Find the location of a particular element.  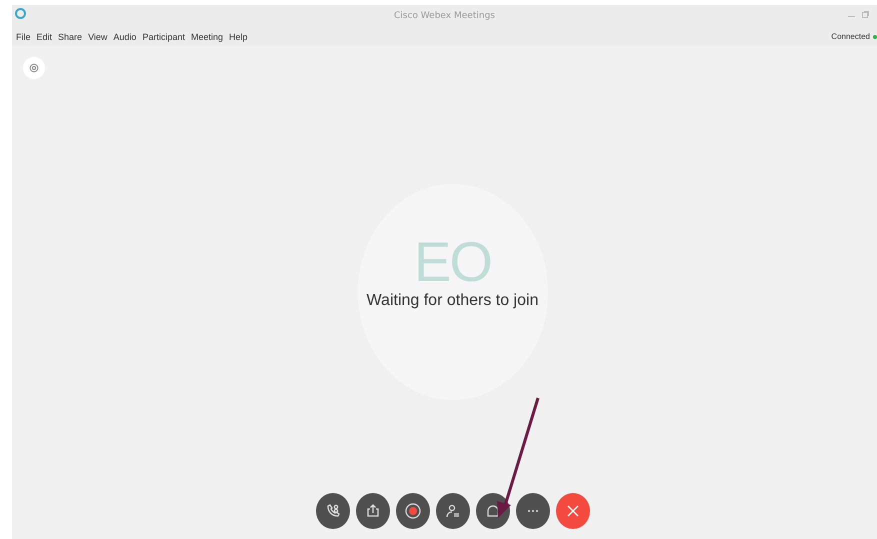

status-dot-icon is located at coordinates (875, 36).